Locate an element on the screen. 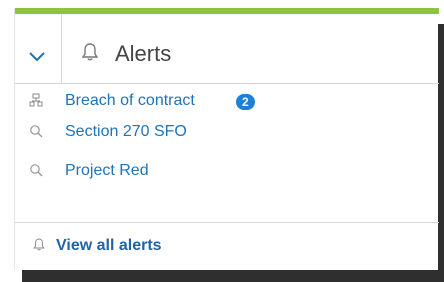 The width and height of the screenshot is (444, 282). alert-item-project-red: Project Red is located at coordinates (227, 171).